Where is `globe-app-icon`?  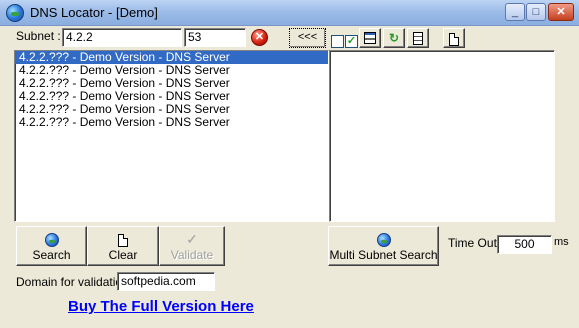
globe-app-icon is located at coordinates (15, 13).